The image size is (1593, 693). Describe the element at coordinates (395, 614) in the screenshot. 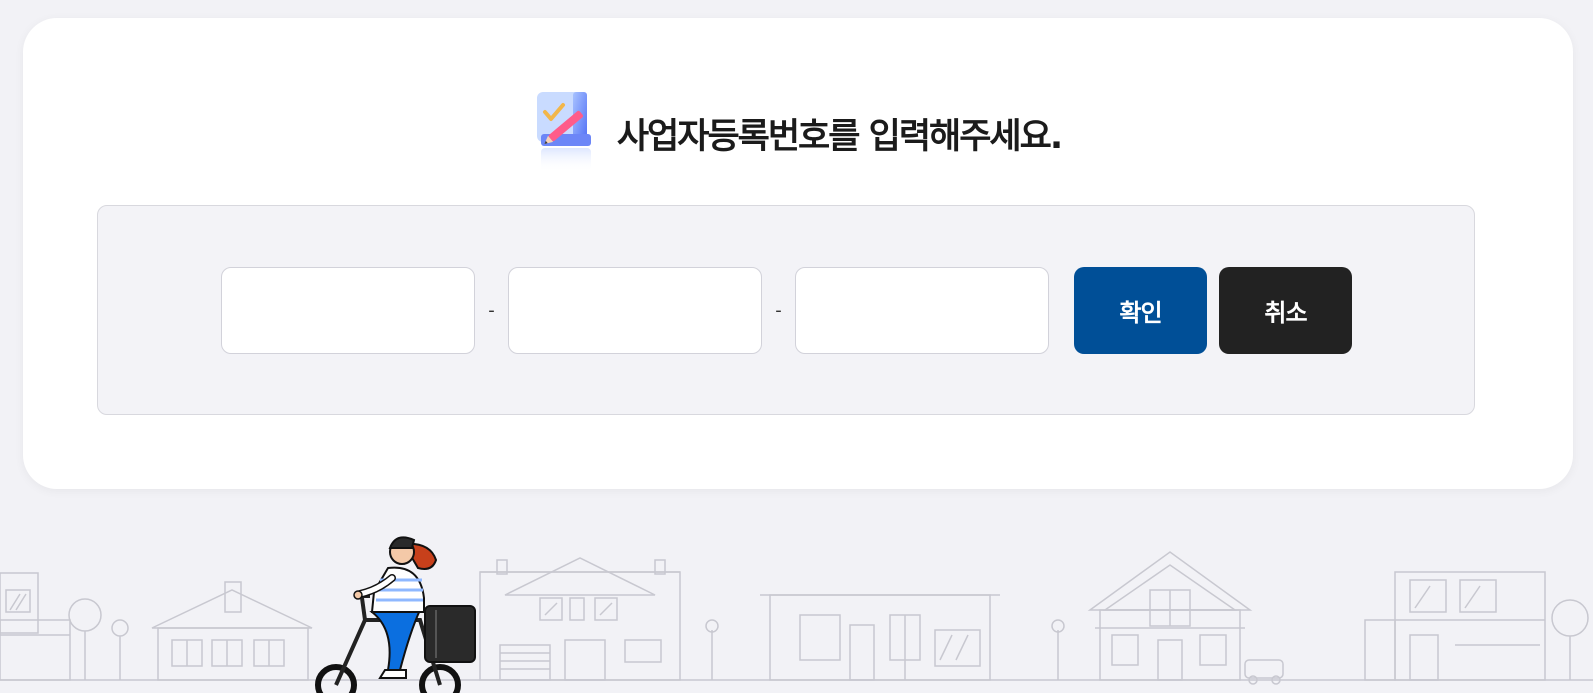

I see `delivery-rider-icon` at that location.